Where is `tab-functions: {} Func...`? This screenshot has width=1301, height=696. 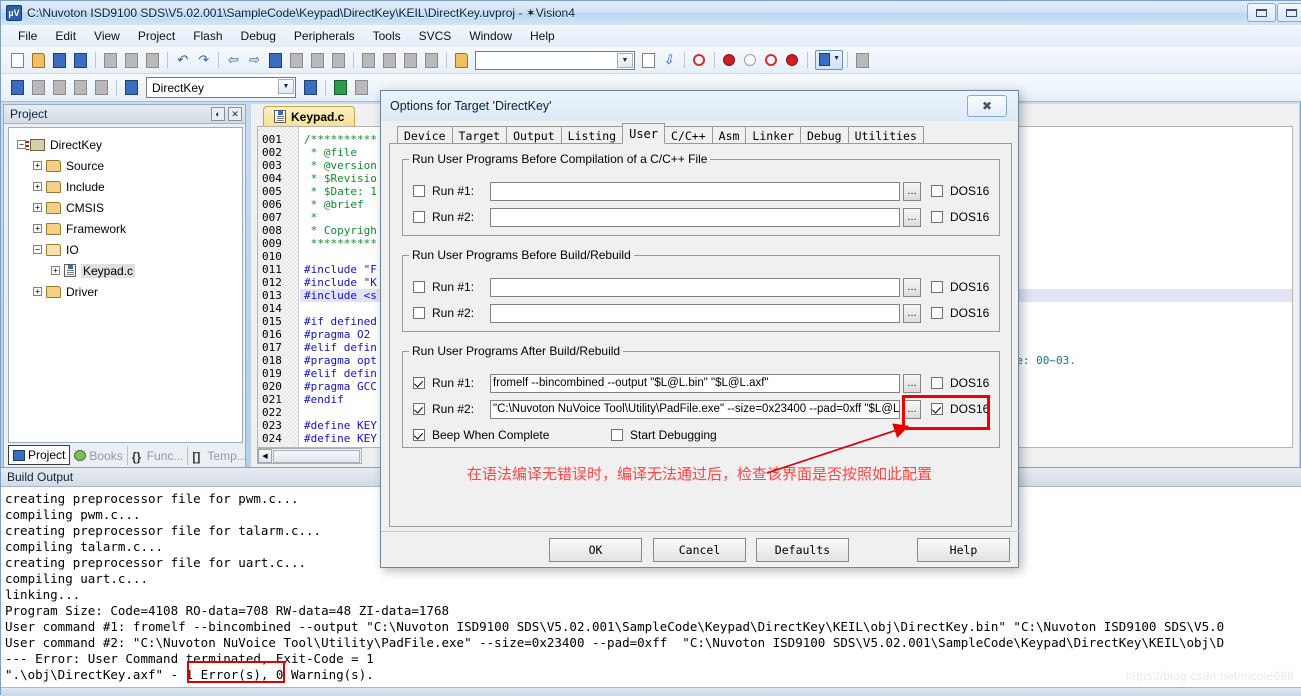 tab-functions: {} Func... is located at coordinates (158, 455).